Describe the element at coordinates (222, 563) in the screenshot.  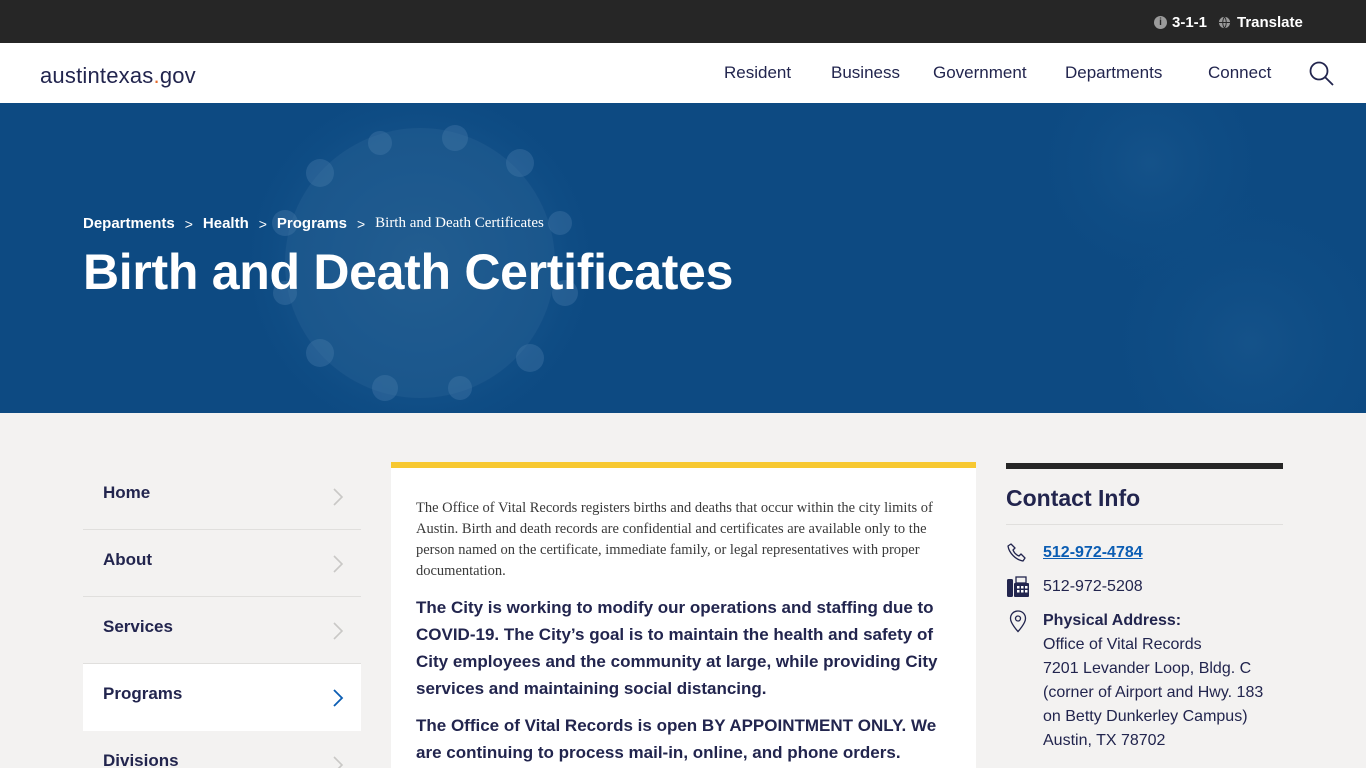
I see `sidenav-item-about: About` at that location.